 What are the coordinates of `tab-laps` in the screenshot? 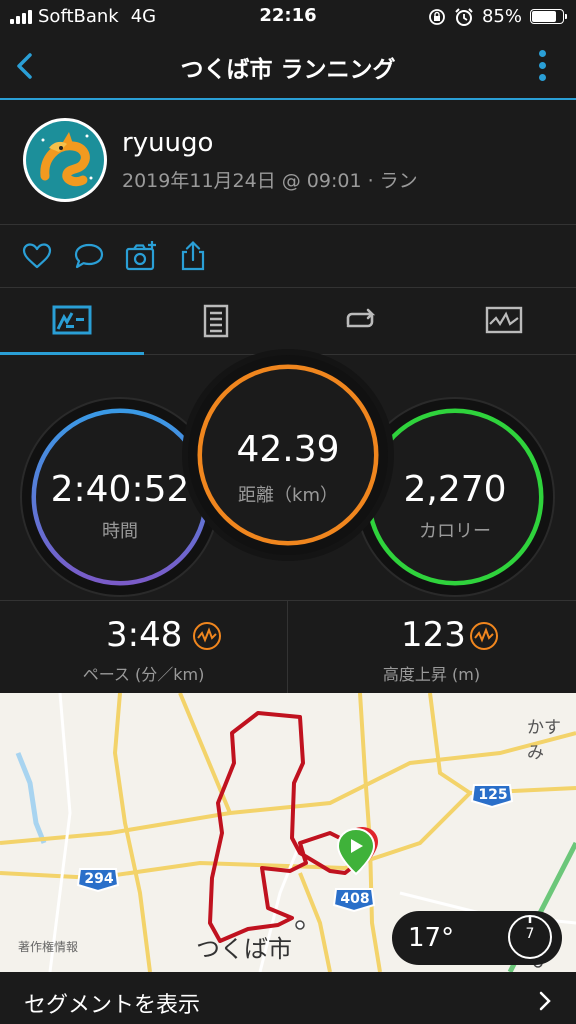 It's located at (360, 321).